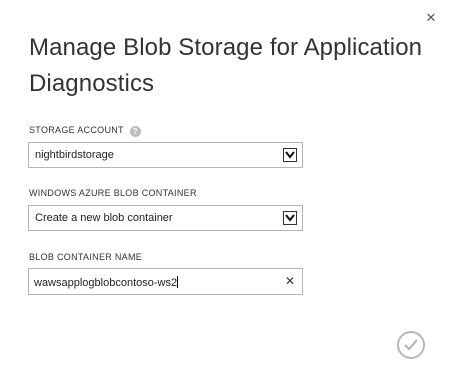  I want to click on storage-account-label: STORAGE ACCOUNT?, so click(85, 131).